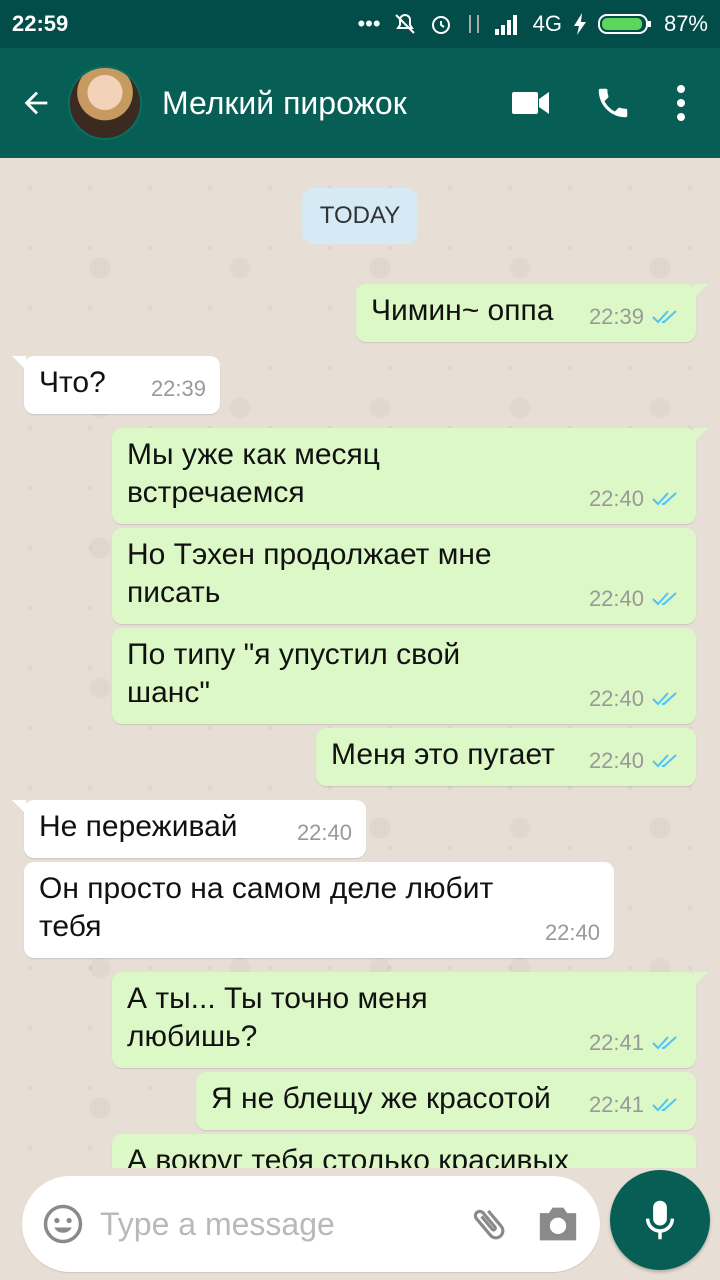  What do you see at coordinates (446, 1101) in the screenshot?
I see `message-bubble: Я не блещу же красотой 22:41` at bounding box center [446, 1101].